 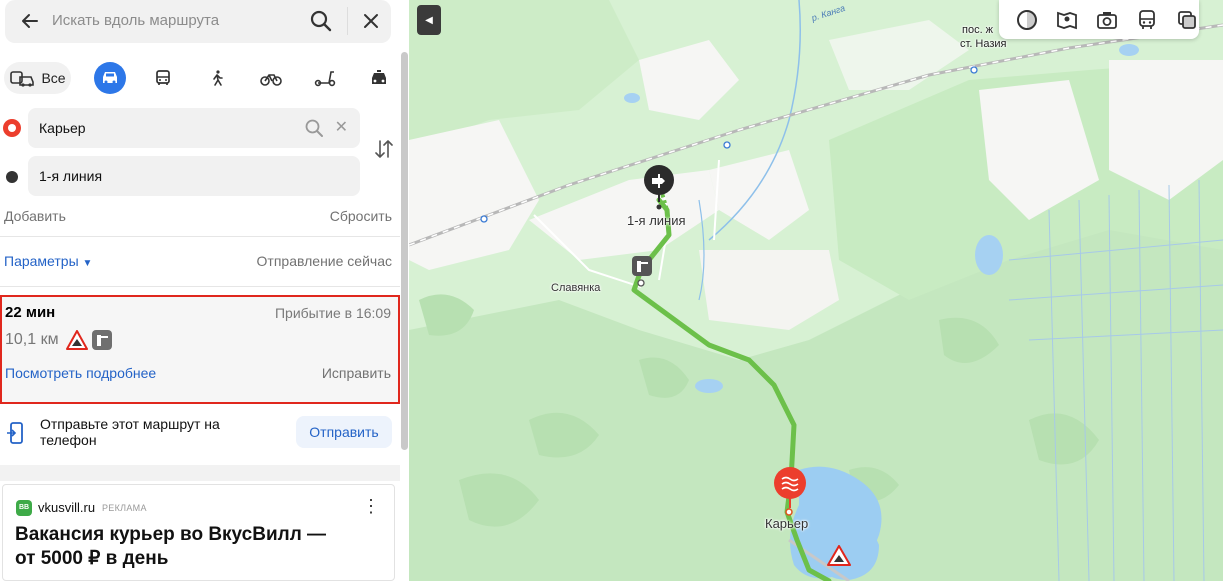 I want to click on departure-time-link: Отправление сейчас, so click(x=324, y=261).